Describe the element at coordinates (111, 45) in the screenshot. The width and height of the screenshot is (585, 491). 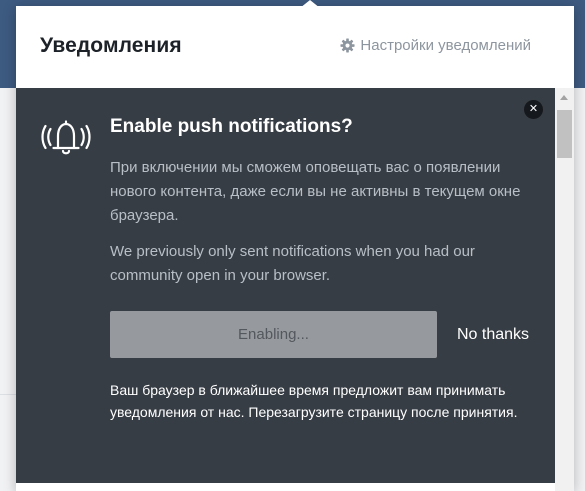
I see `panel-title: Уведомления` at that location.